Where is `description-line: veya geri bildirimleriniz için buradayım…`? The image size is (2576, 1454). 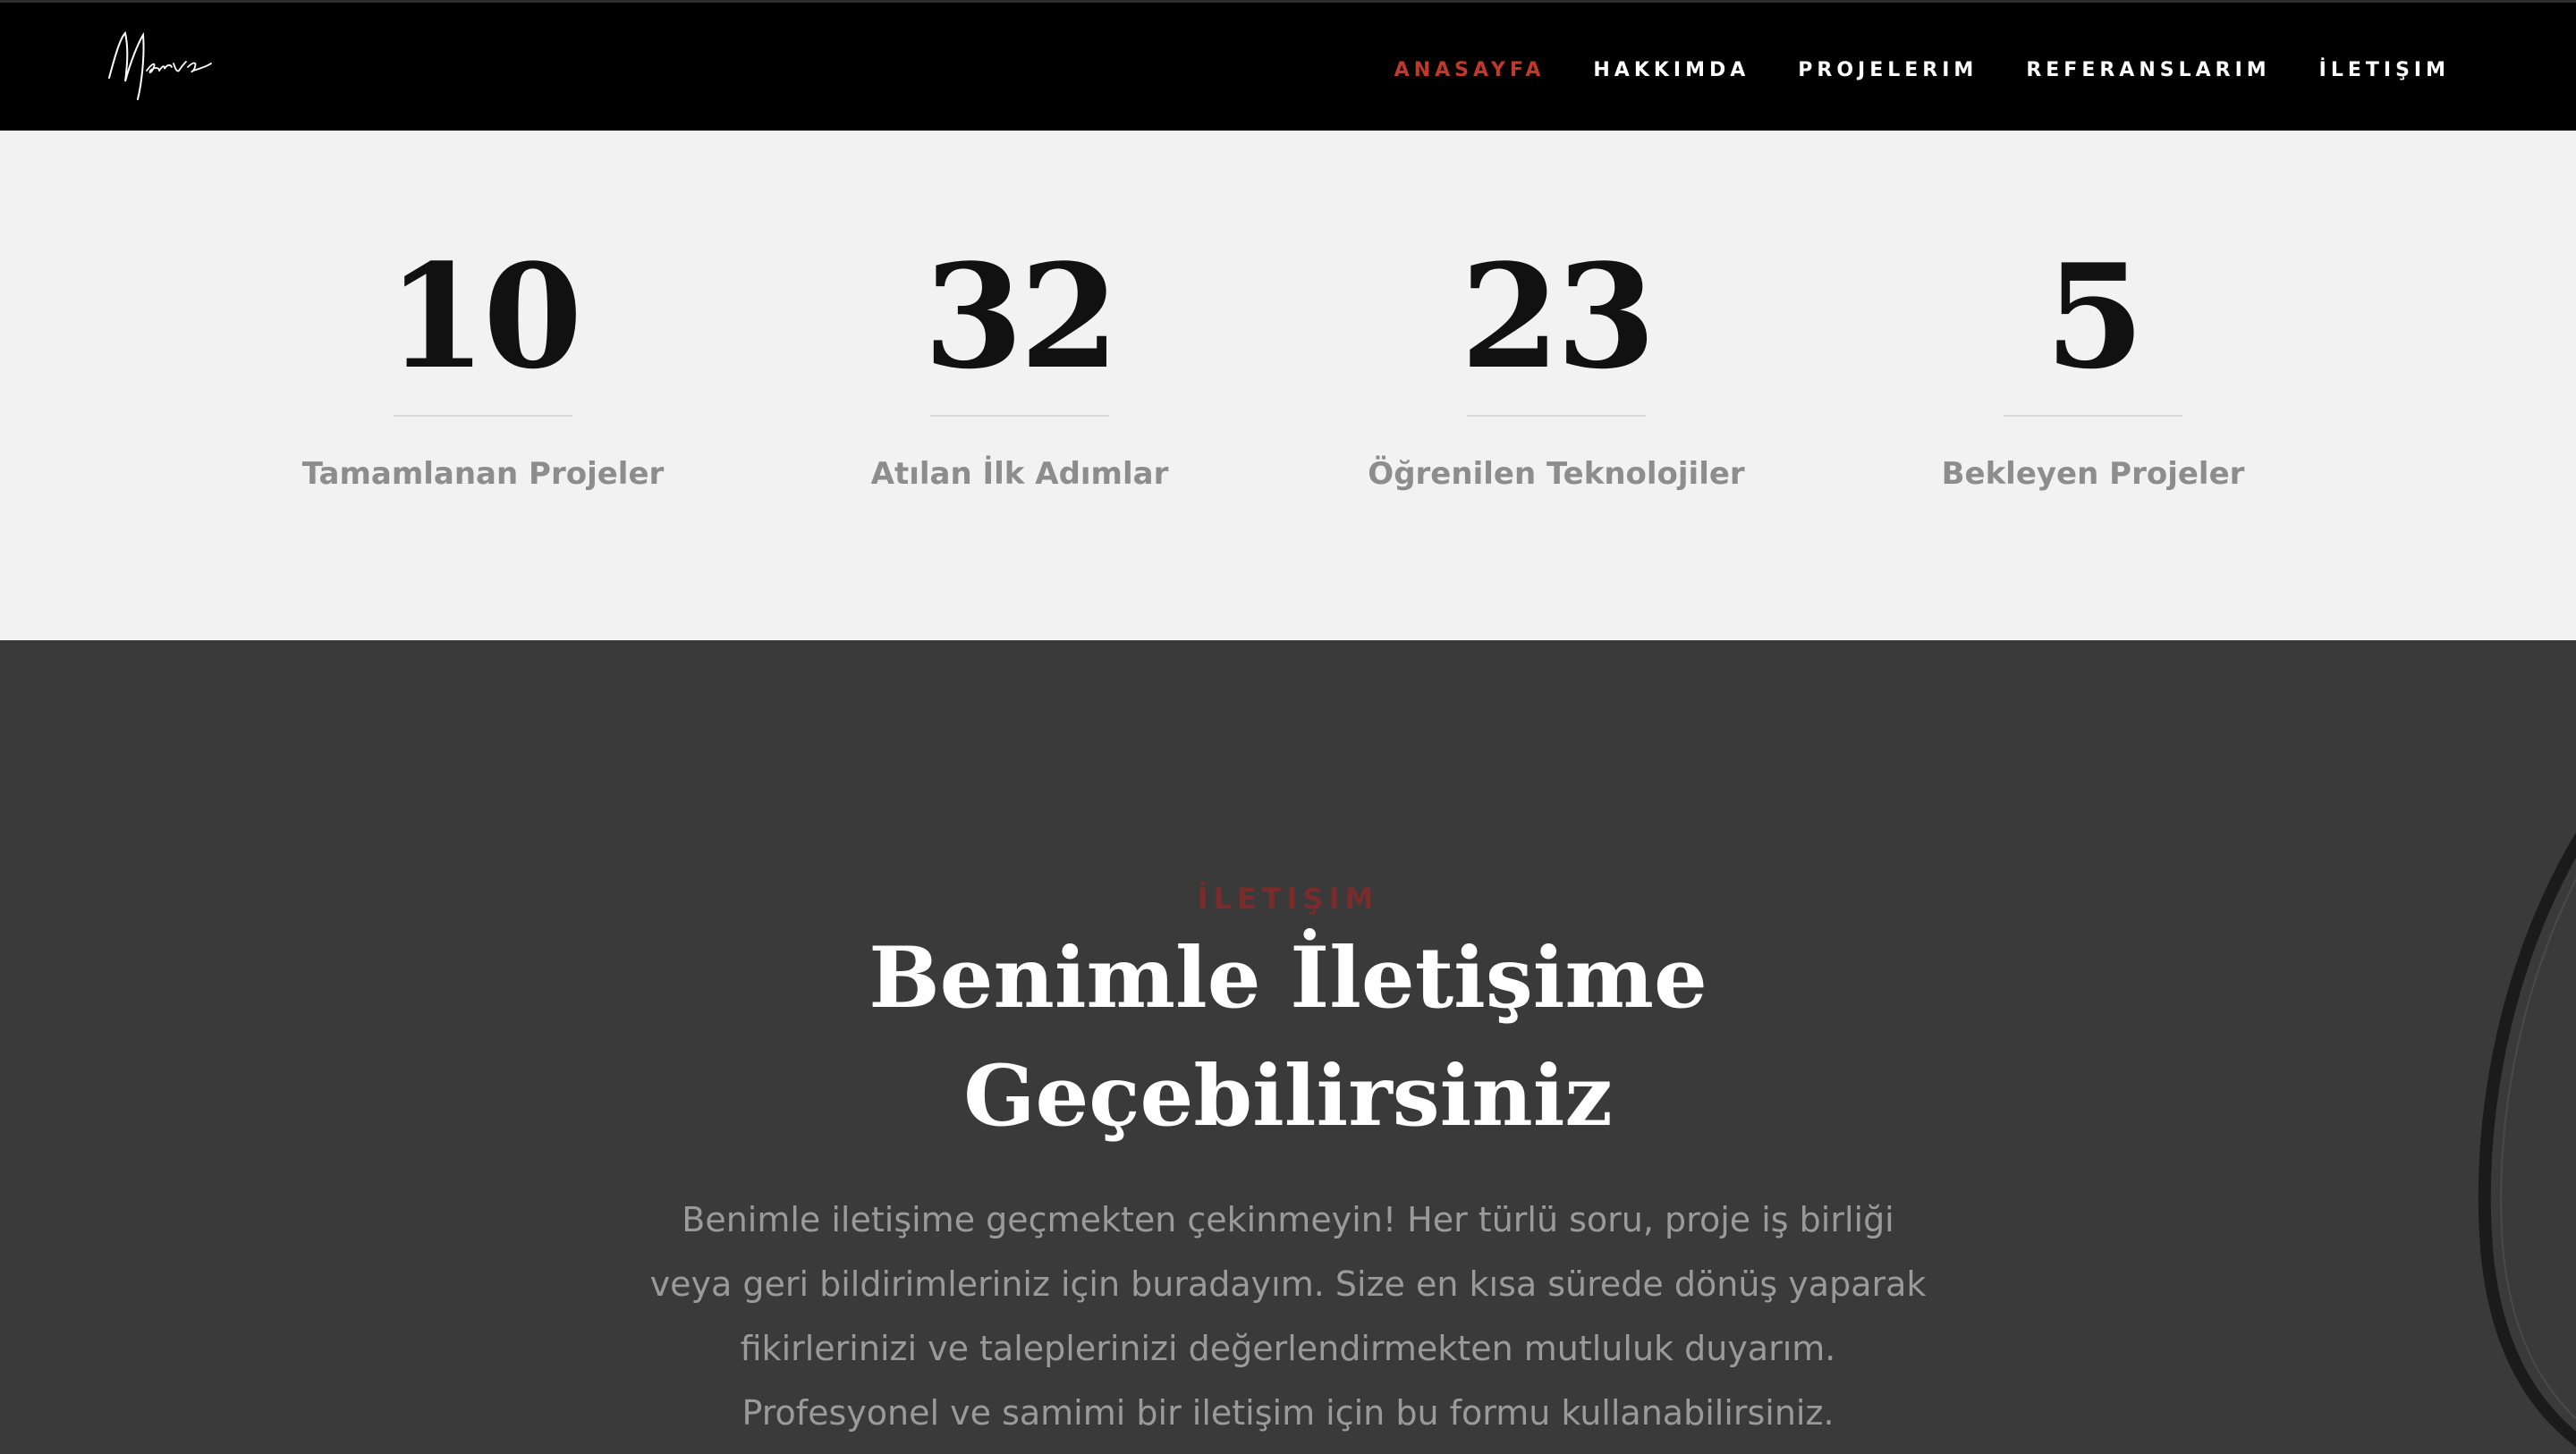
description-line: veya geri bildirimleriniz için buradayım… is located at coordinates (1288, 1284).